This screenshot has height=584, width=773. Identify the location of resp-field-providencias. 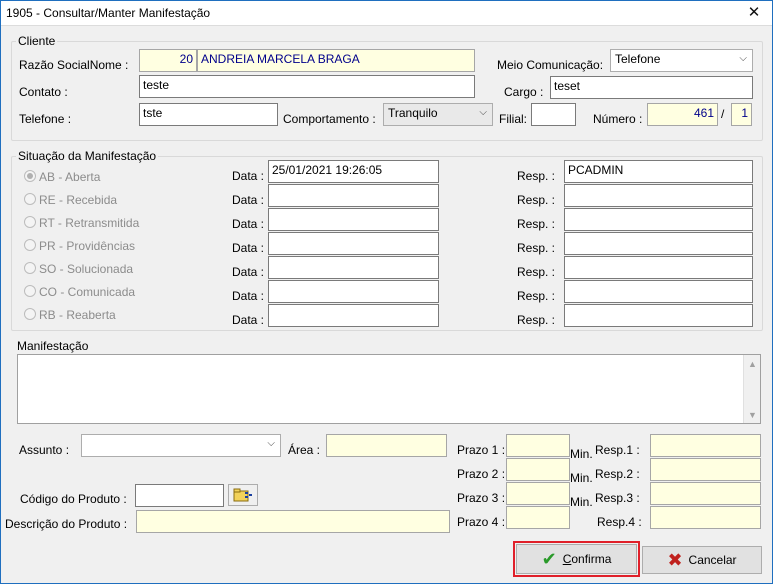
(658, 243).